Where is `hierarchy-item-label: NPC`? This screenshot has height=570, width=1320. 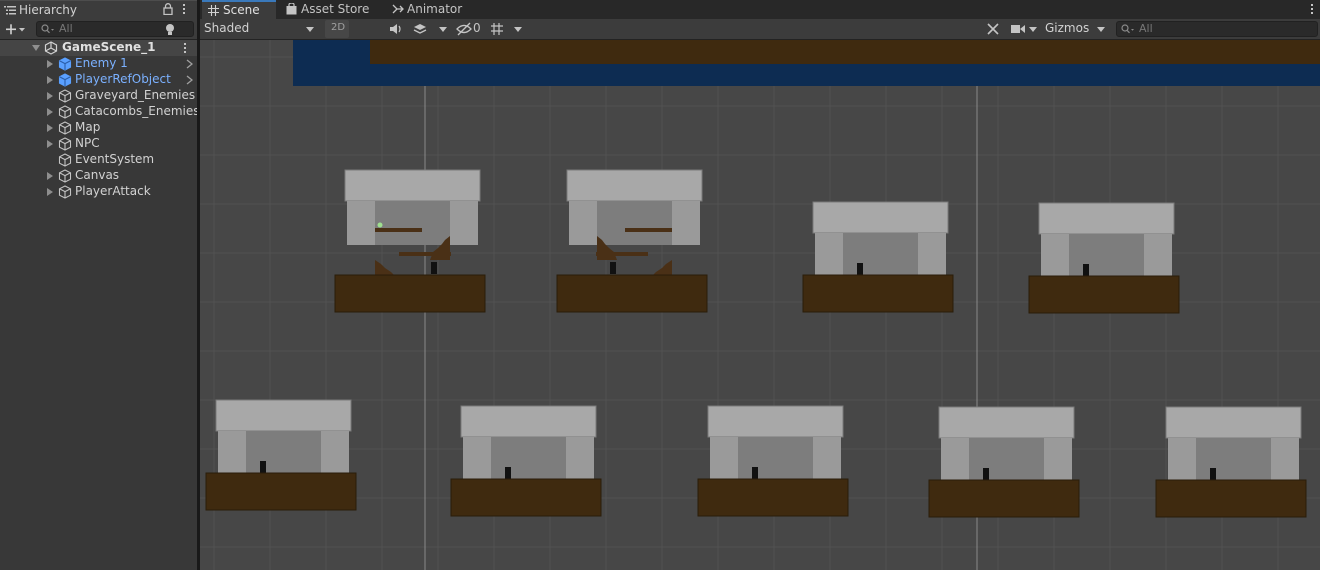
hierarchy-item-label: NPC is located at coordinates (87, 143).